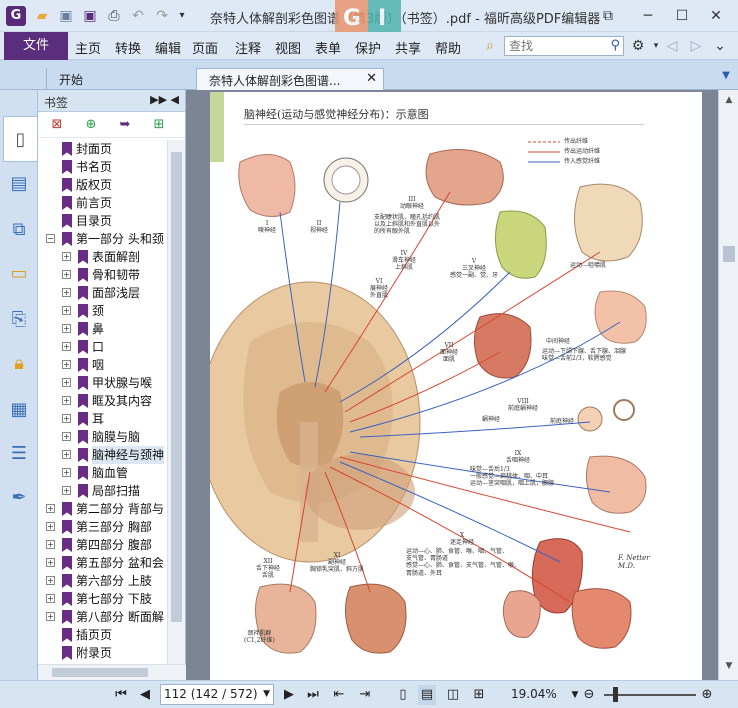 This screenshot has height=708, width=738. What do you see at coordinates (182, 16) in the screenshot?
I see `customize-dropdown-icon: ▾` at bounding box center [182, 16].